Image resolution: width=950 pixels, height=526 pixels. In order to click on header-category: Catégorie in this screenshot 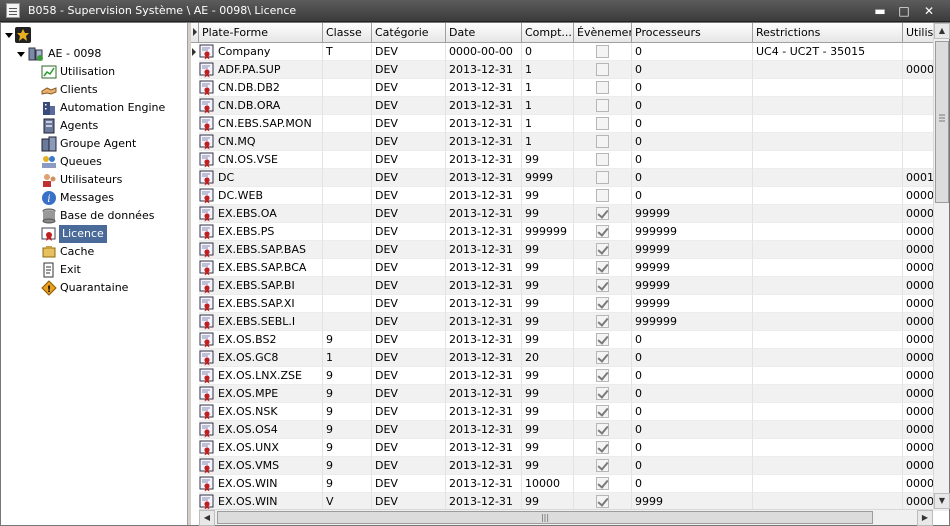, I will do `click(409, 32)`.